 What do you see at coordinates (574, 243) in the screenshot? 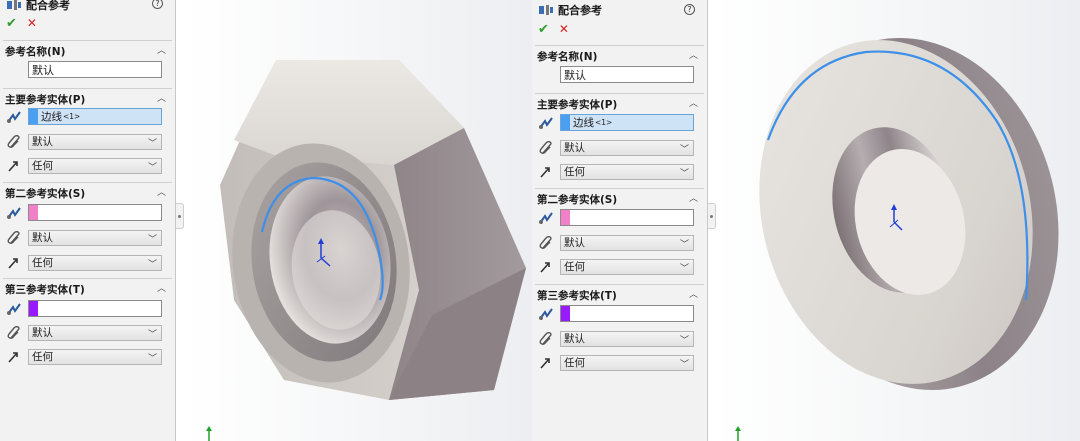
I see `secondary-mate-type-value: 默认` at bounding box center [574, 243].